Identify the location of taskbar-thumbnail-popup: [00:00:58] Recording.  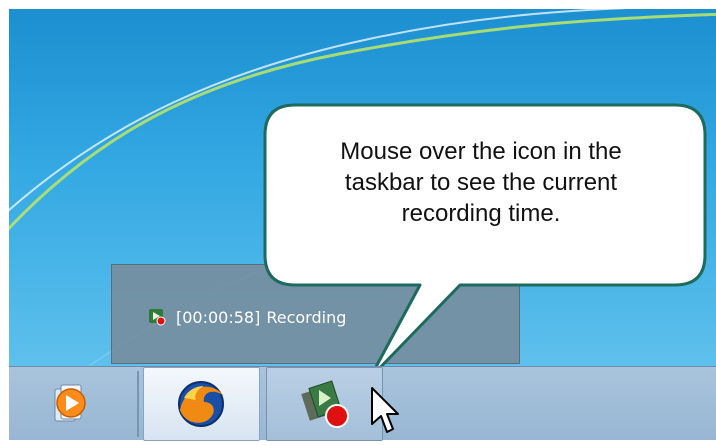
(315, 314).